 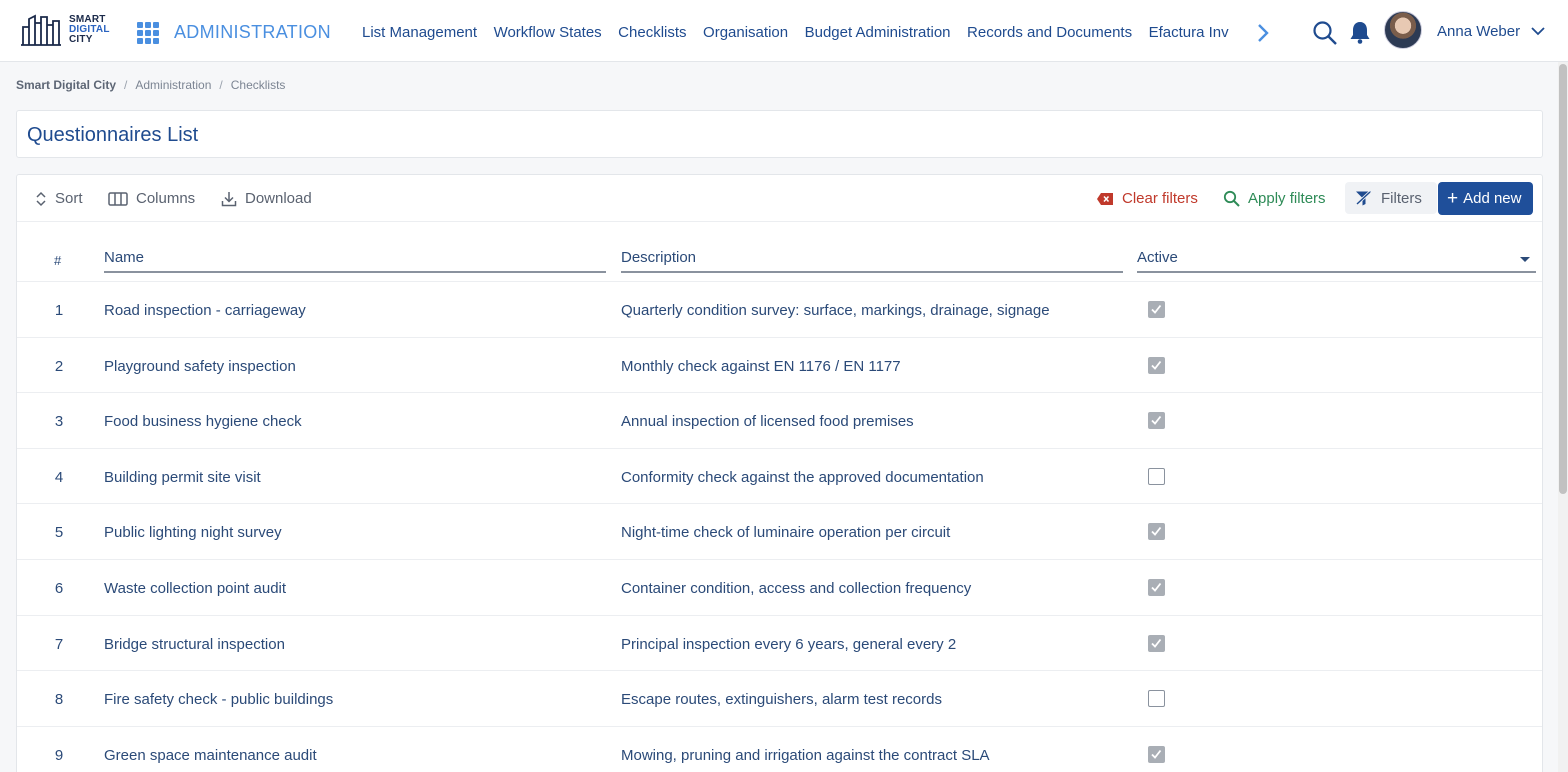 I want to click on row-number: 9, so click(x=59, y=755).